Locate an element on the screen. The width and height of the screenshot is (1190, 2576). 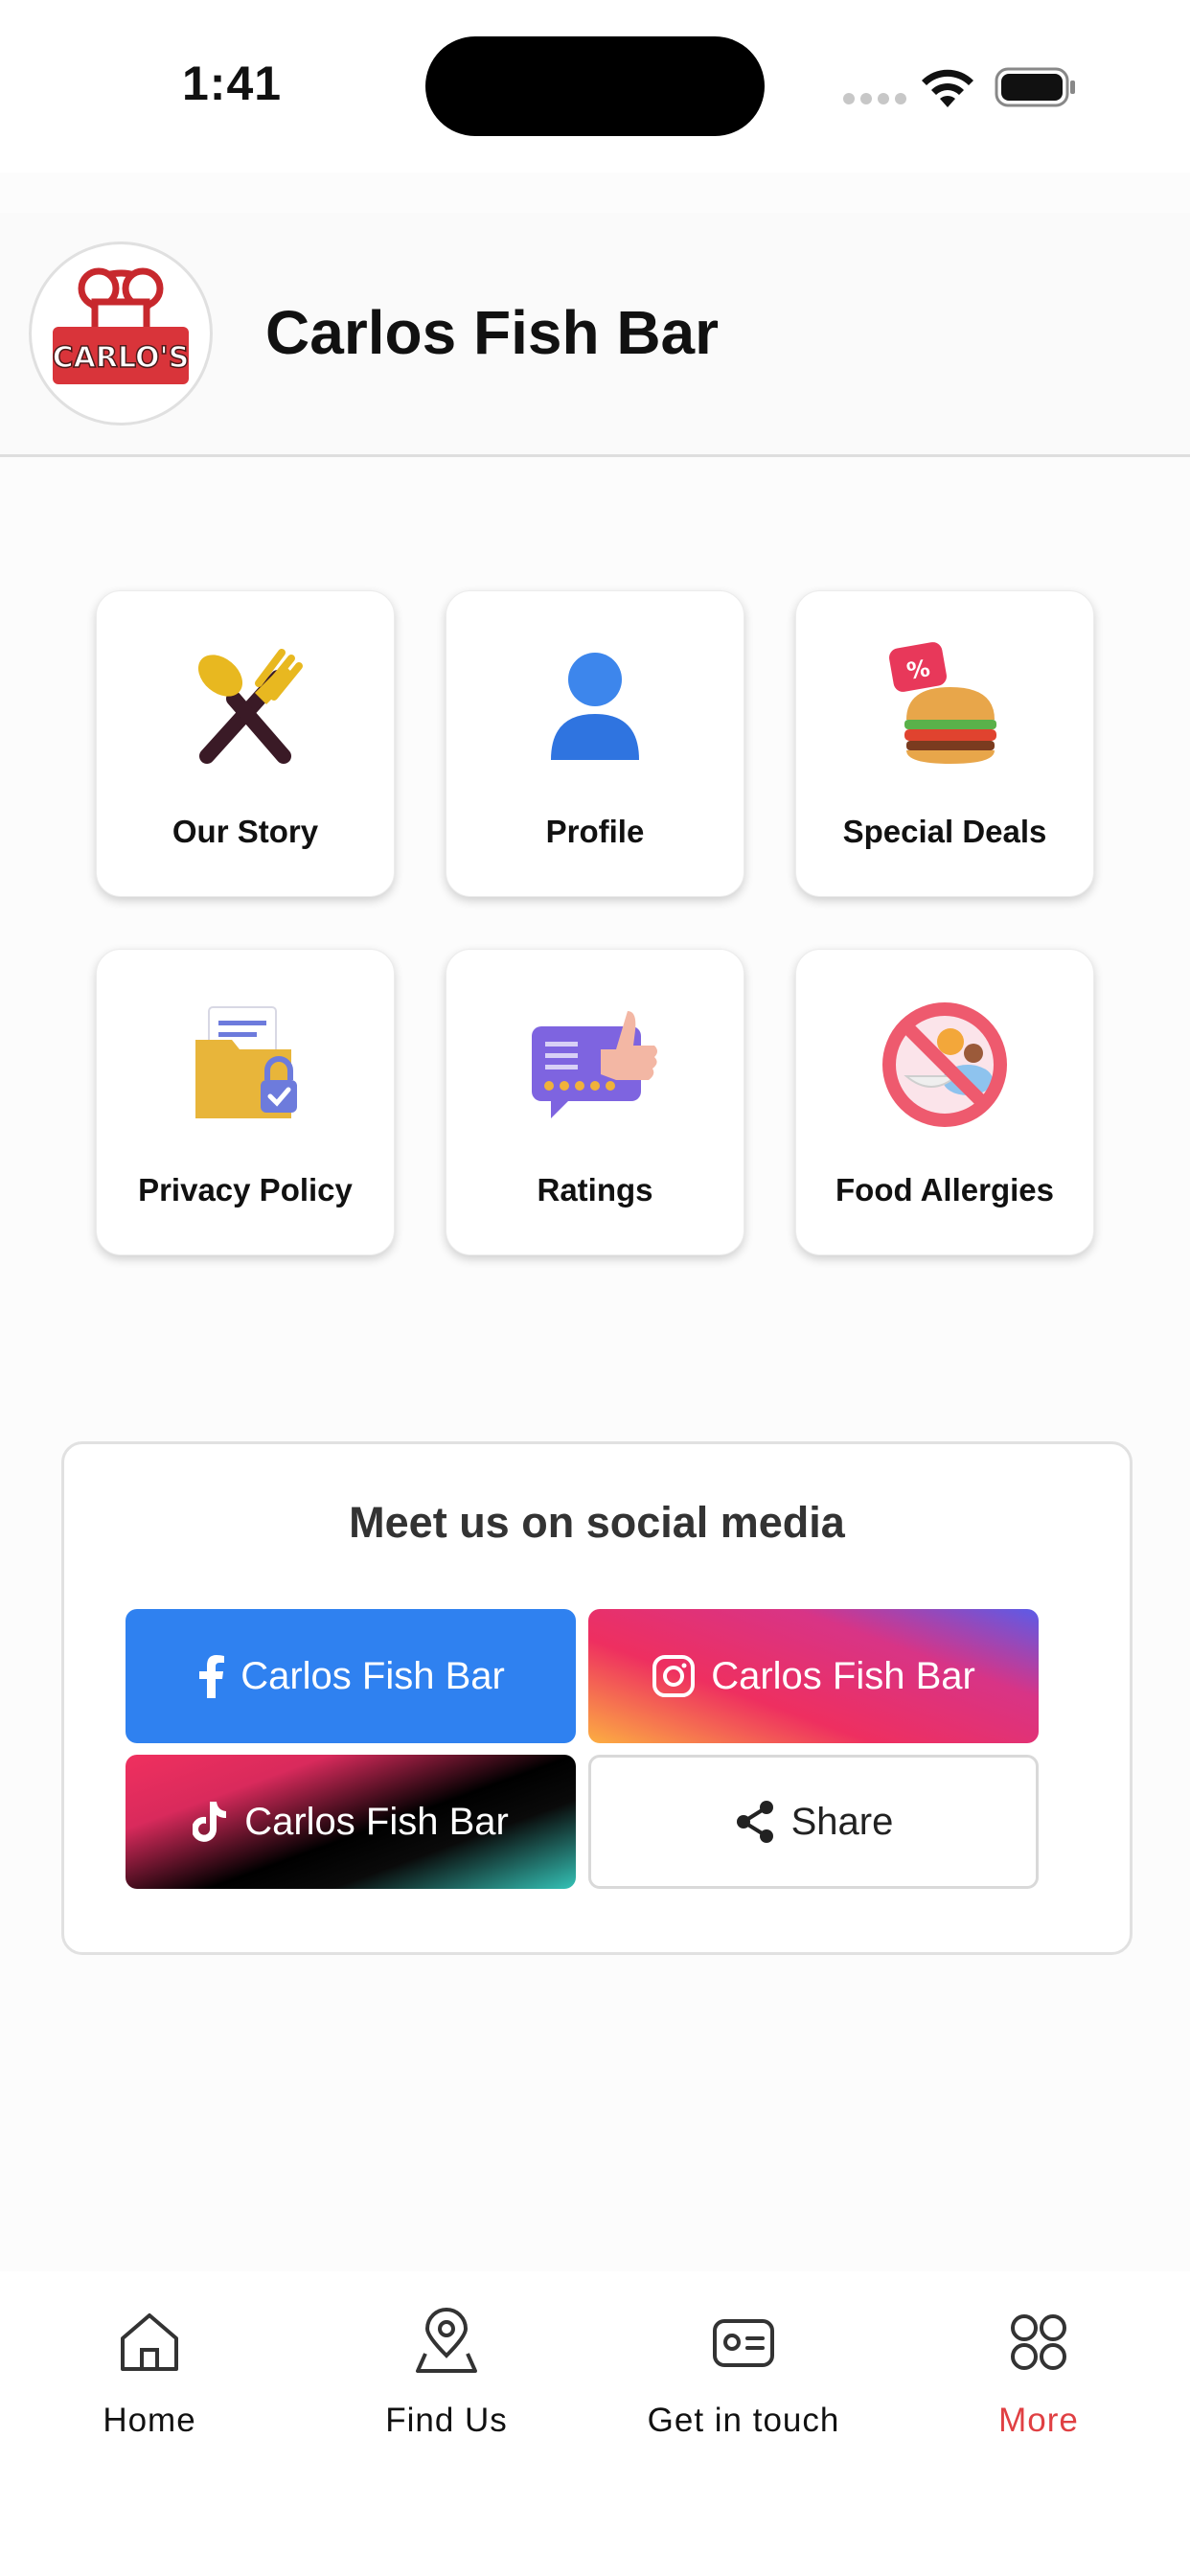
tile-our-story: Our Story is located at coordinates (246, 743).